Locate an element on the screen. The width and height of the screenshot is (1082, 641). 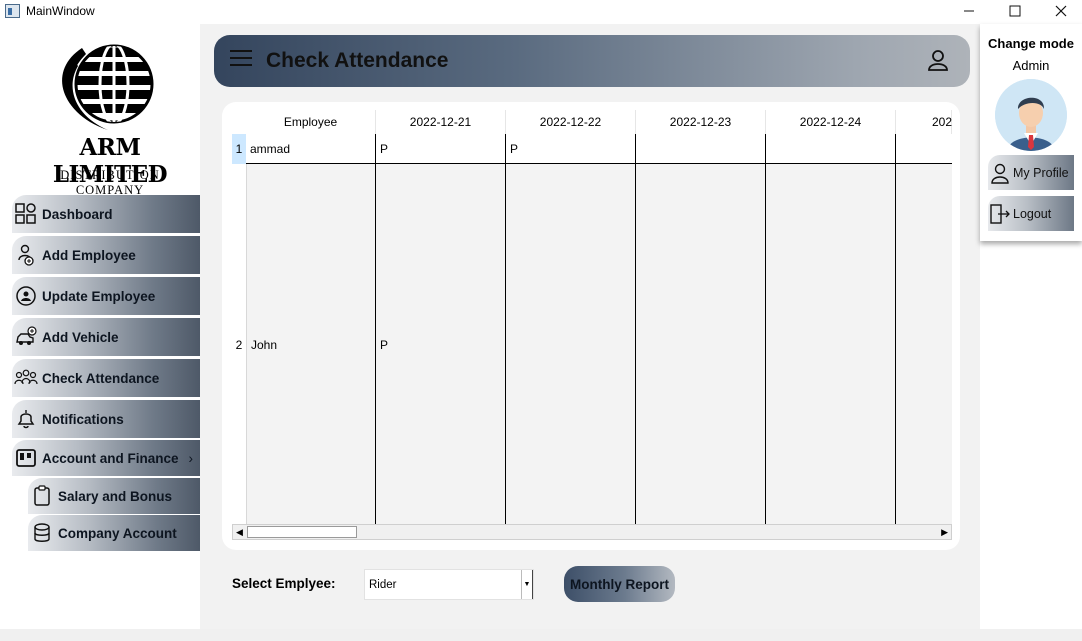
sidebar-item-label: Notifications is located at coordinates (83, 419).